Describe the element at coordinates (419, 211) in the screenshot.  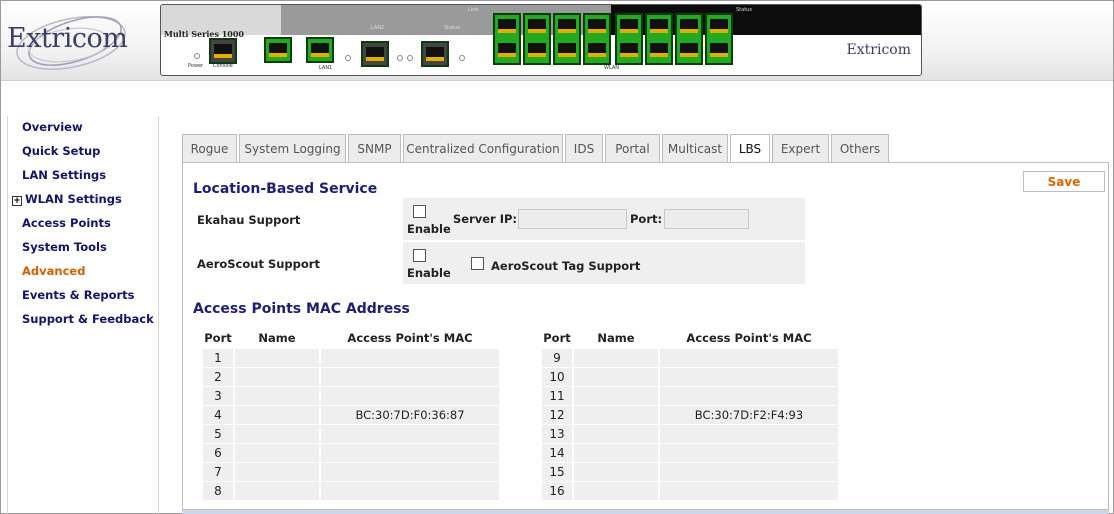
I see `ekahau-enable-checkbox` at that location.